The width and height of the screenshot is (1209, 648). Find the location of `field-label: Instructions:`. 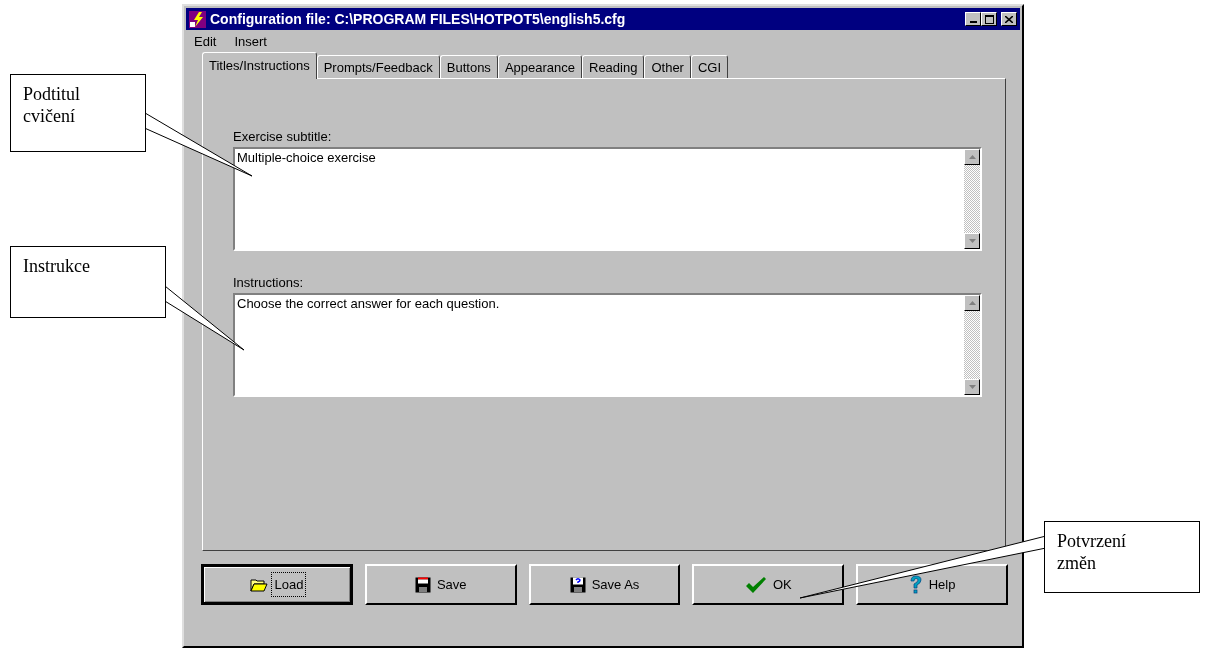

field-label: Instructions: is located at coordinates (269, 283).